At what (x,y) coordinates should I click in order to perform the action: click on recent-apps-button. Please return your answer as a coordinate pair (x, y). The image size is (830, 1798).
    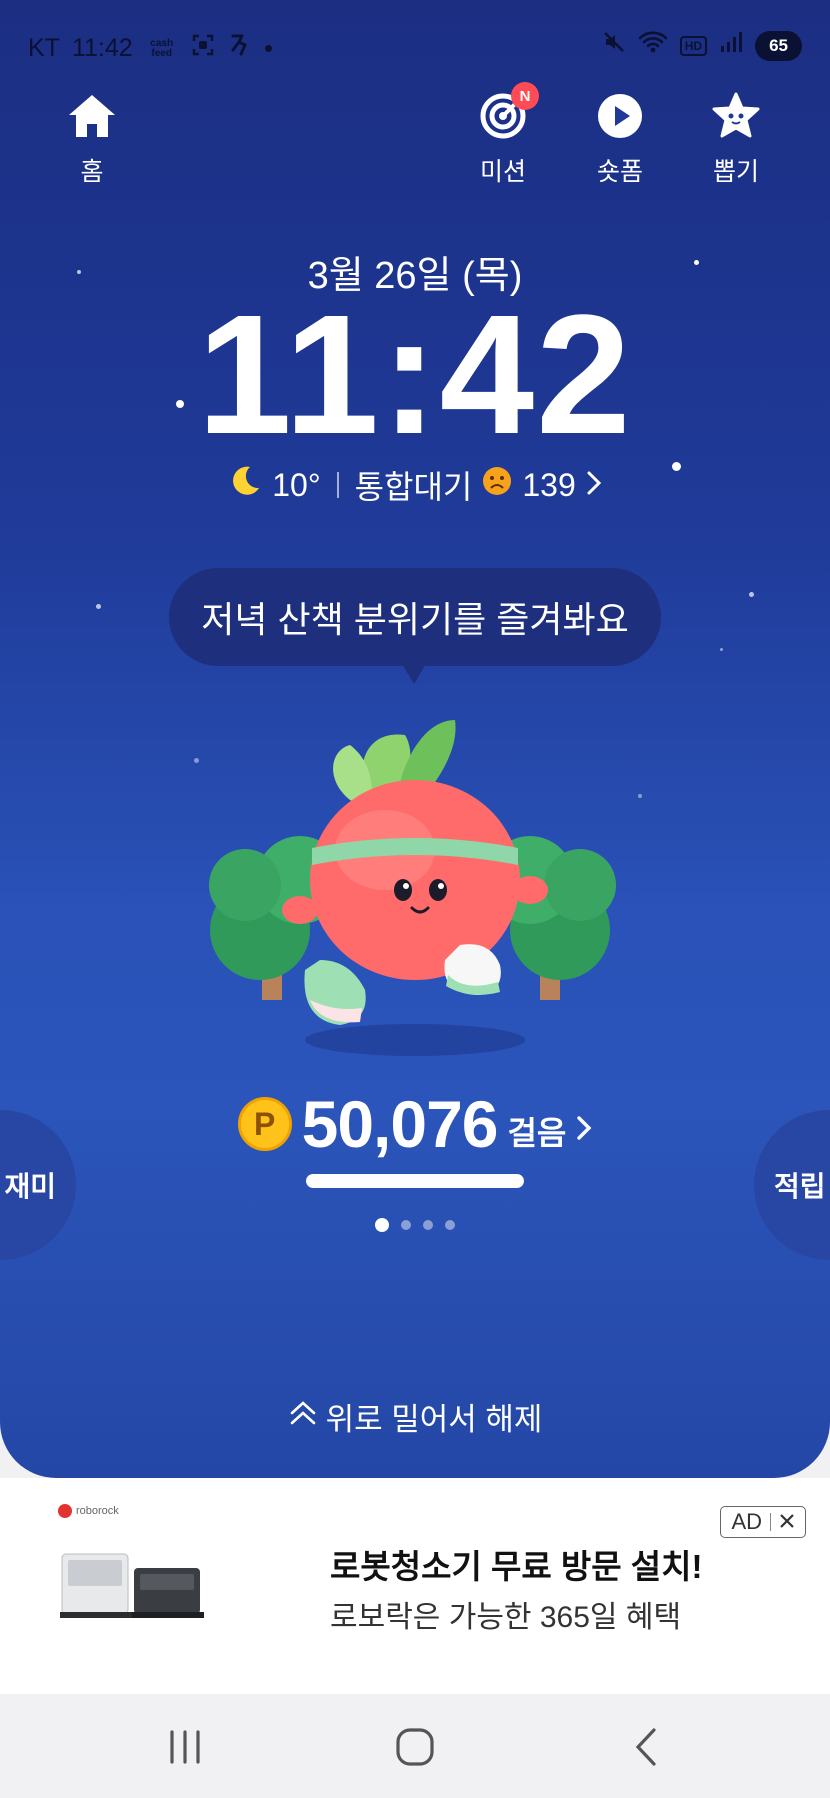
    Looking at the image, I should click on (185, 1747).